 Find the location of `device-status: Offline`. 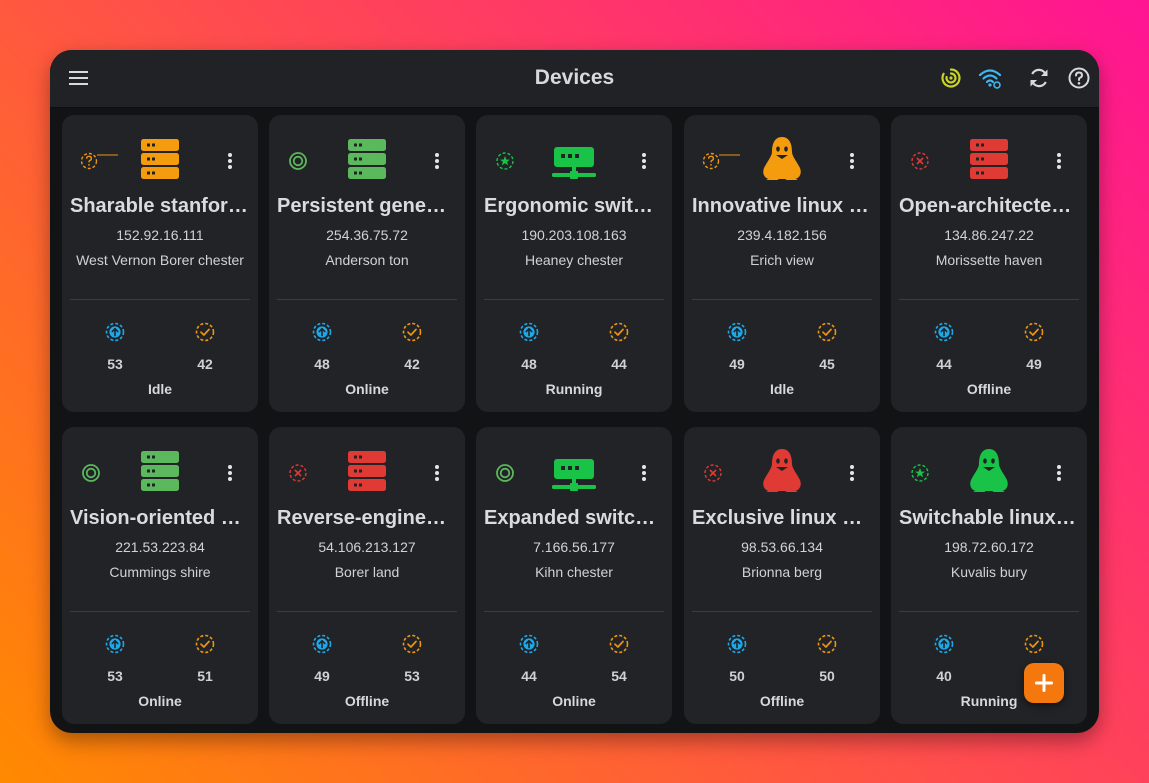

device-status: Offline is located at coordinates (989, 389).